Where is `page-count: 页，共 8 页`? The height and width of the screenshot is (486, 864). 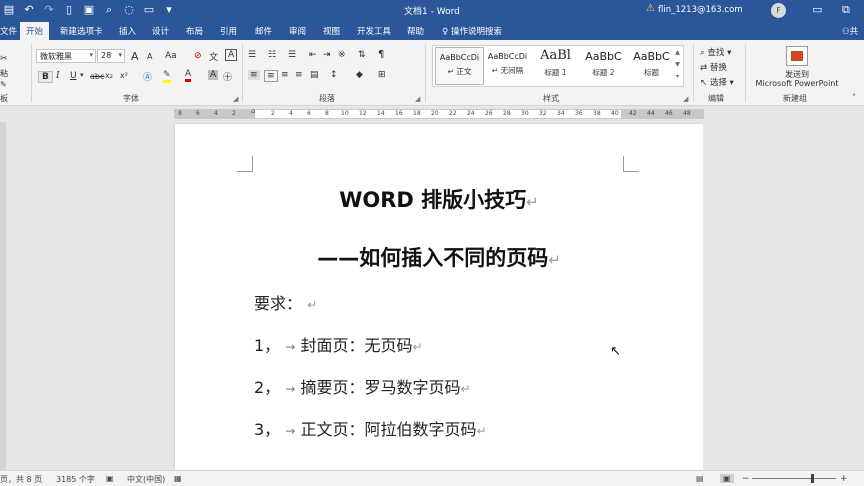 page-count: 页，共 8 页 is located at coordinates (21, 479).